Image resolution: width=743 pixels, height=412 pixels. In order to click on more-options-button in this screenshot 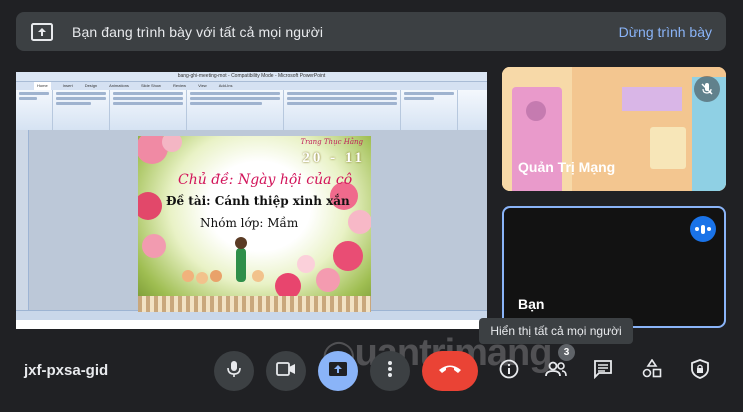, I will do `click(390, 371)`.